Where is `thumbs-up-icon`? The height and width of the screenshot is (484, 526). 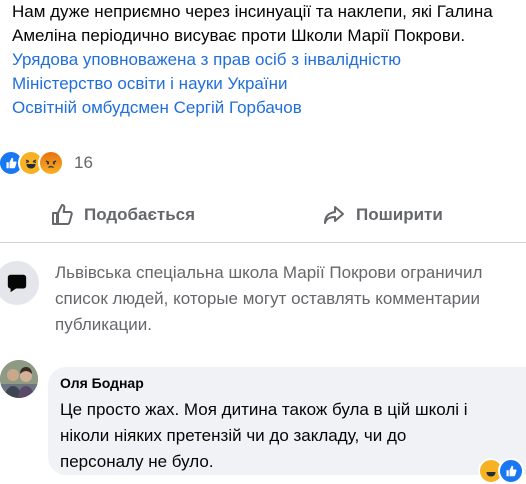 thumbs-up-icon is located at coordinates (62, 214).